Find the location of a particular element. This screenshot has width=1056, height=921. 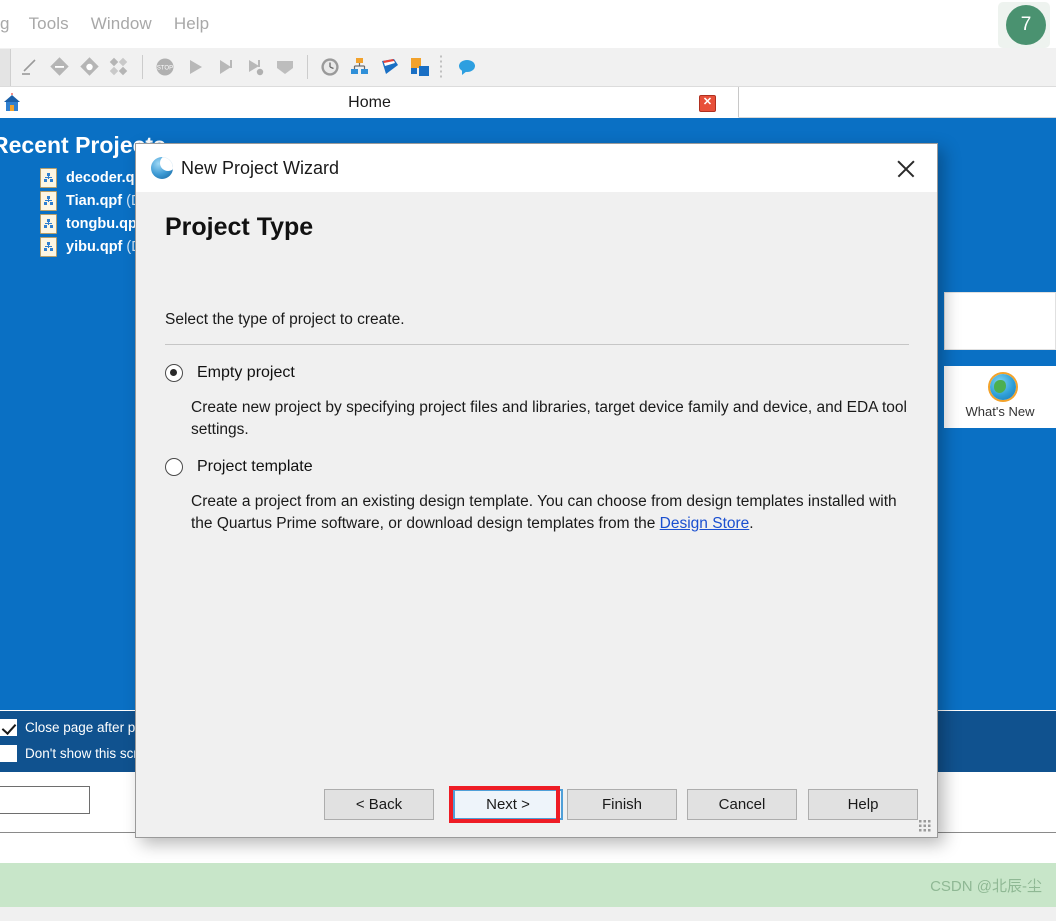

tab-bar-empty-area is located at coordinates (897, 102).